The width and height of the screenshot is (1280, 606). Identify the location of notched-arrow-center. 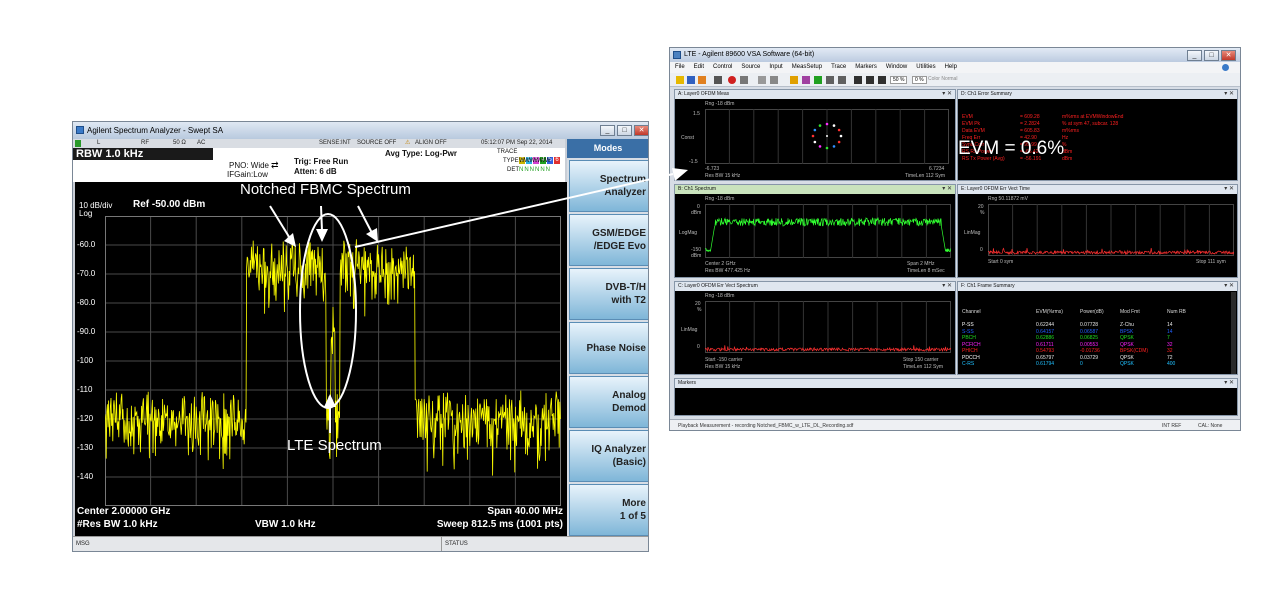
(321, 218).